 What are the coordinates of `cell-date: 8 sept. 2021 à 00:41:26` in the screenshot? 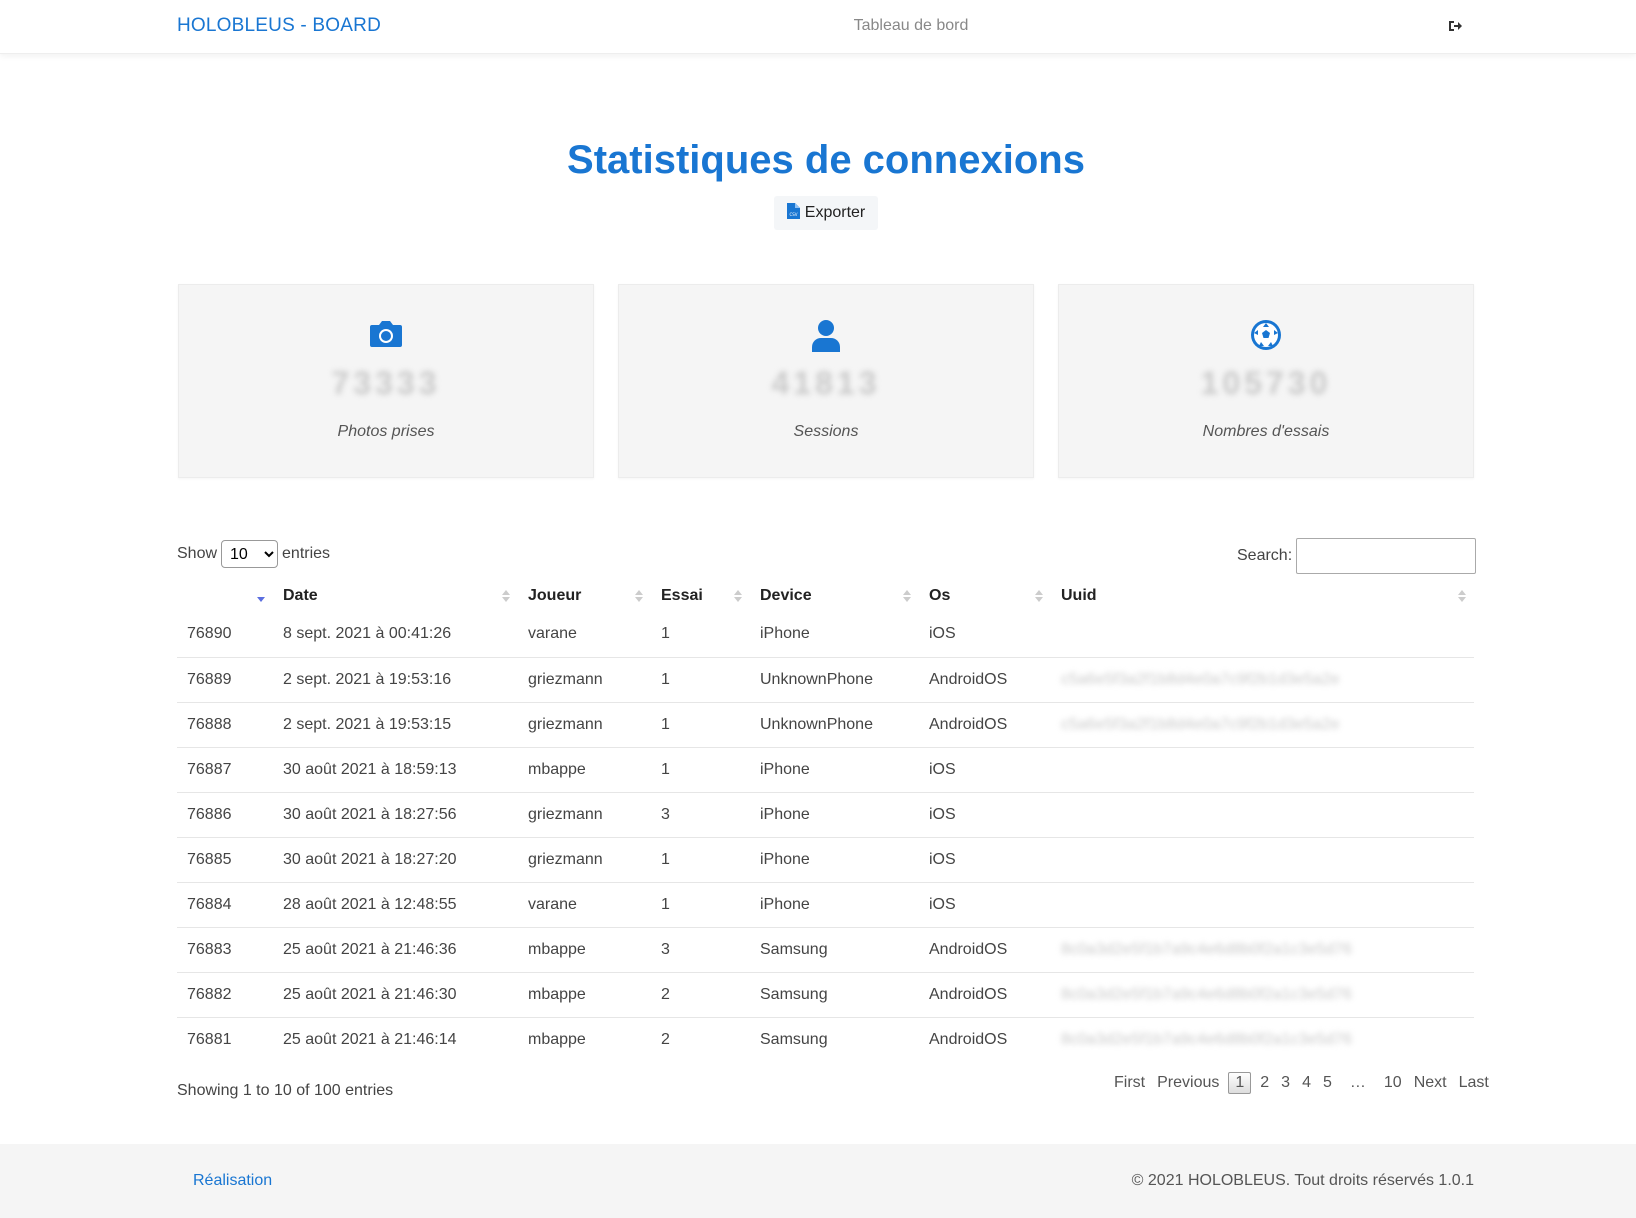 It's located at (395, 635).